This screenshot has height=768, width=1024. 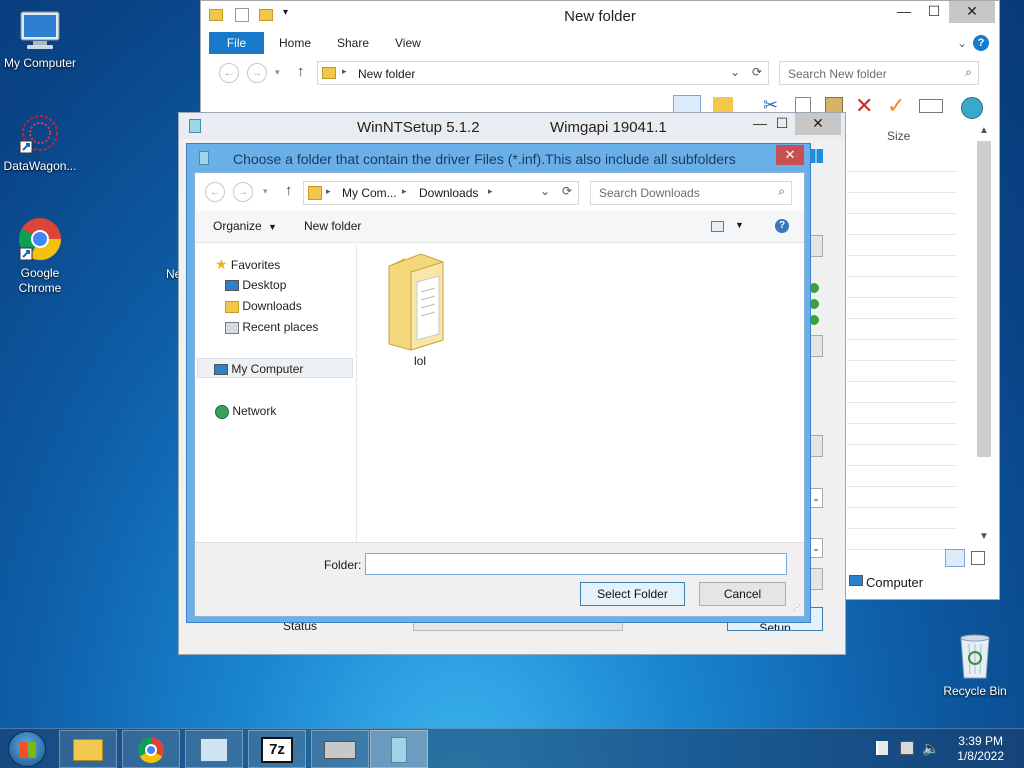 What do you see at coordinates (739, 225) in the screenshot?
I see `view-dropdown-icon: ▼` at bounding box center [739, 225].